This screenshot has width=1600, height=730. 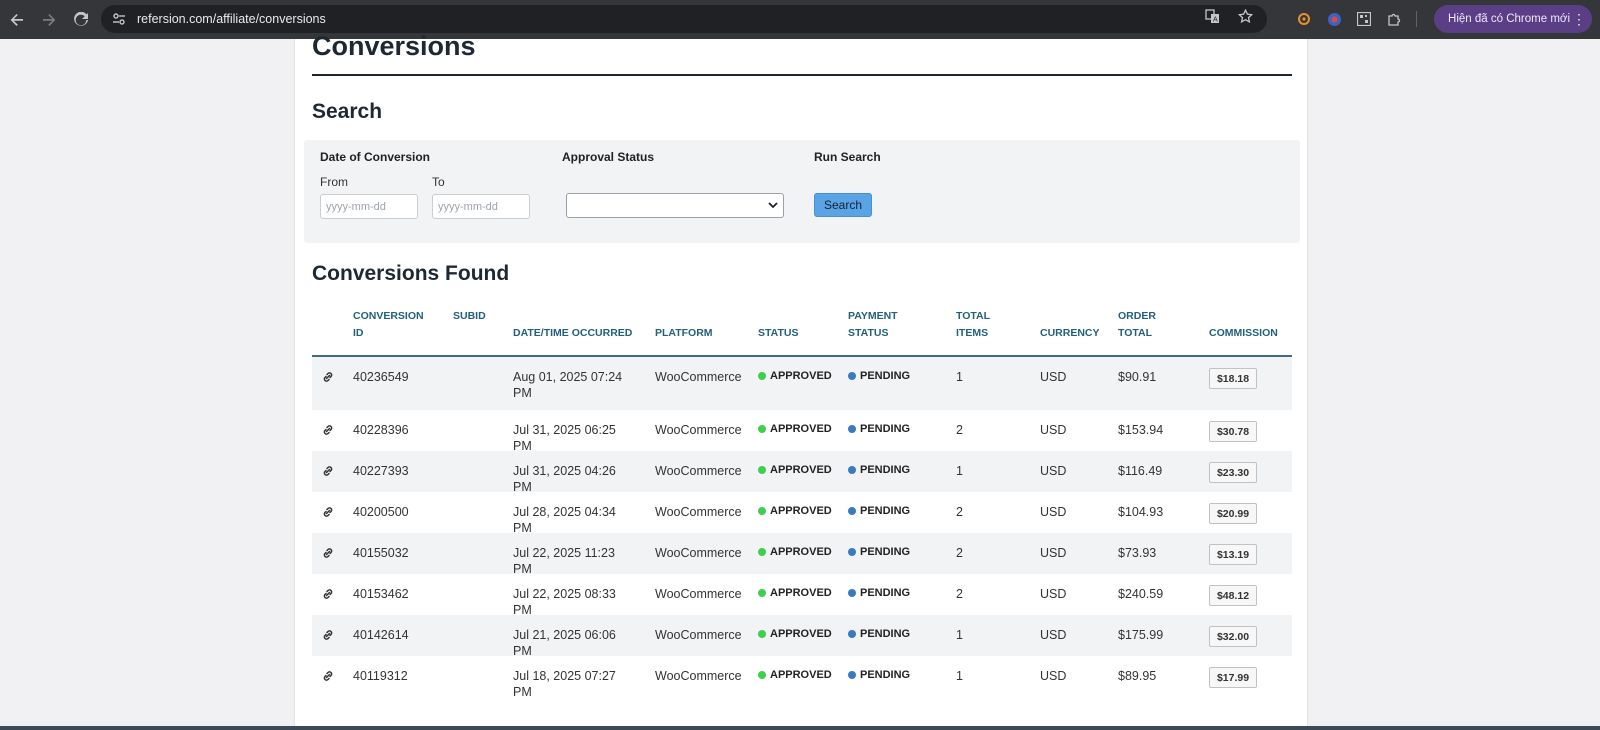 I want to click on commission-button: $18.18, so click(x=1233, y=378).